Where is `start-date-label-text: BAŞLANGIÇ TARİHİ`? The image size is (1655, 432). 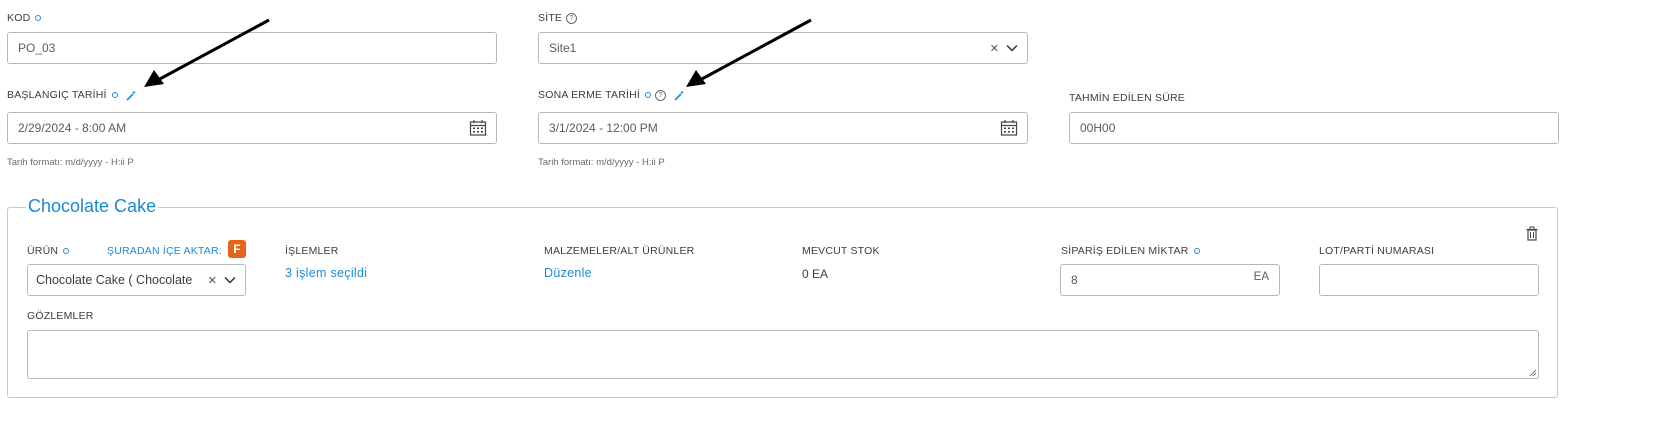
start-date-label-text: BAŞLANGIÇ TARİHİ is located at coordinates (57, 95).